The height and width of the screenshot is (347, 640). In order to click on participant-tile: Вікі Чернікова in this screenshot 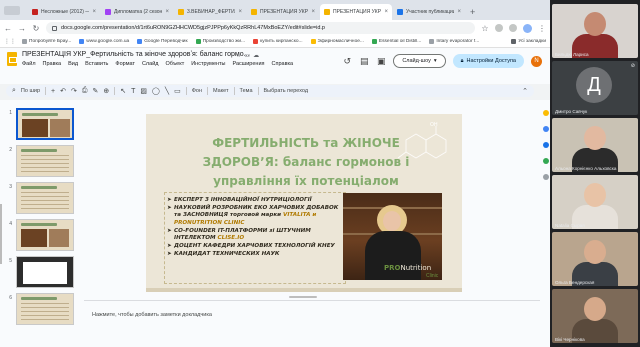, I will do `click(595, 316)`.